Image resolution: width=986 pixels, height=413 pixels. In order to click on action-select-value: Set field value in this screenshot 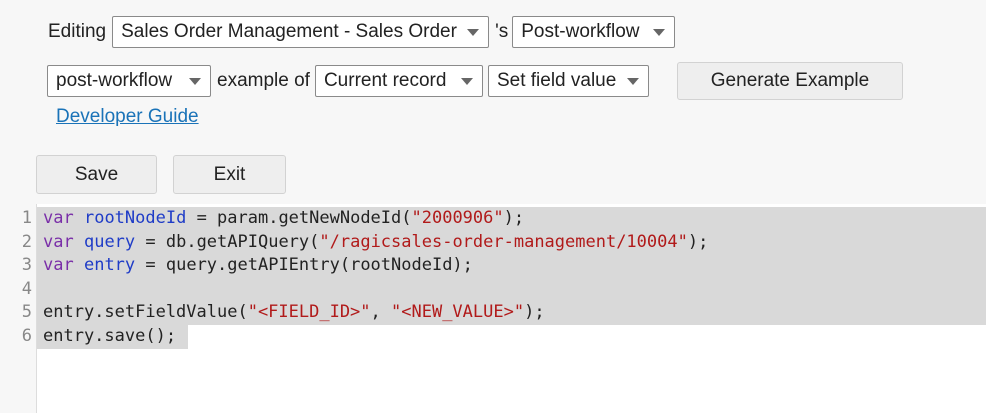, I will do `click(556, 80)`.